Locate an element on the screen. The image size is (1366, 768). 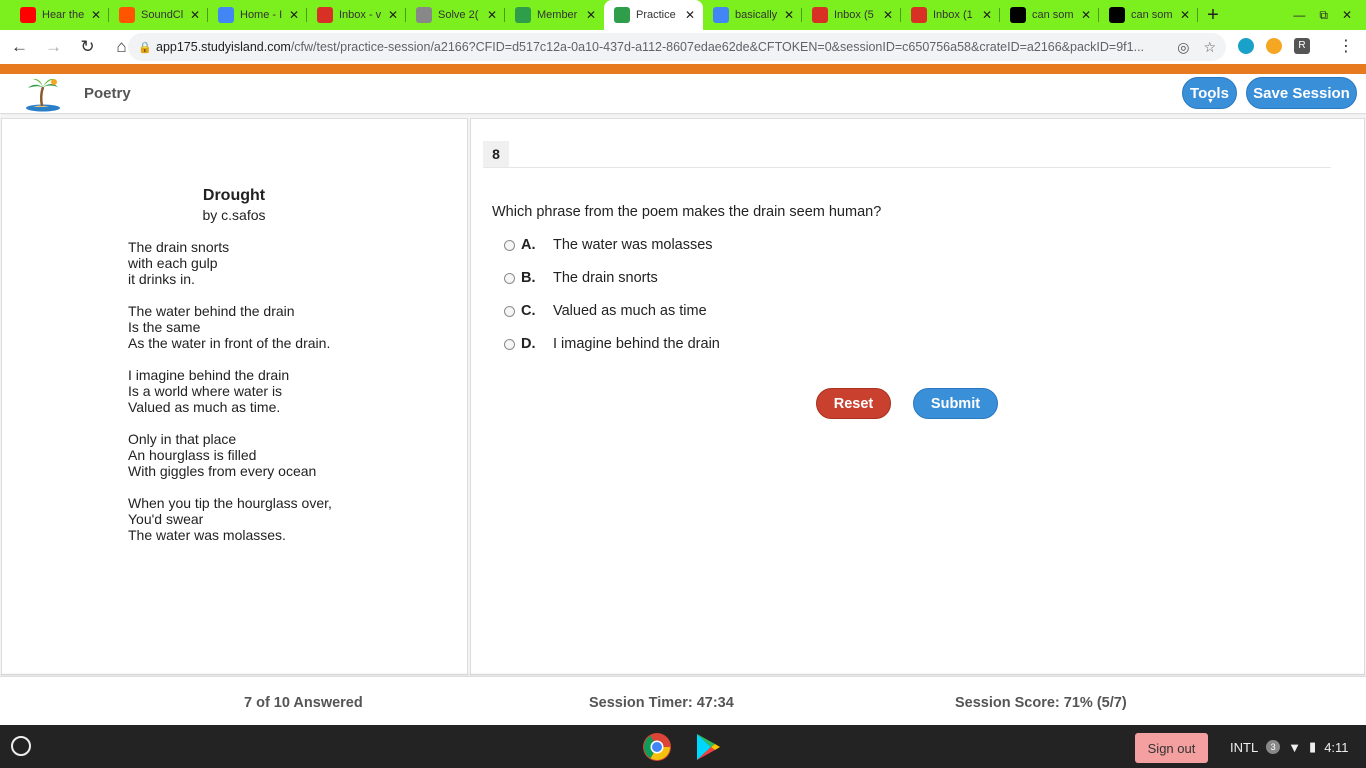
browser-tab: Member ✕ is located at coordinates (554, 15).